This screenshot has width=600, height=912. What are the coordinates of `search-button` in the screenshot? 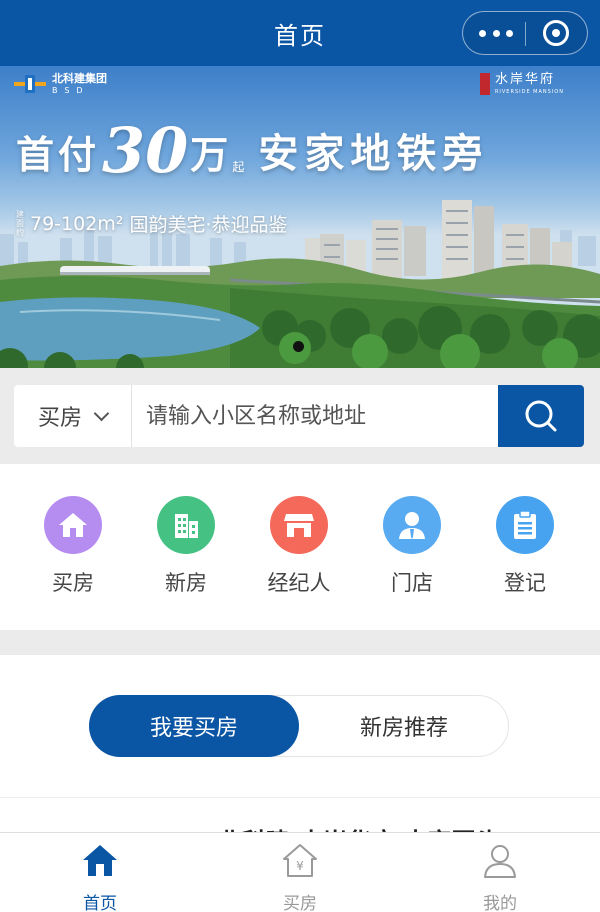 It's located at (541, 416).